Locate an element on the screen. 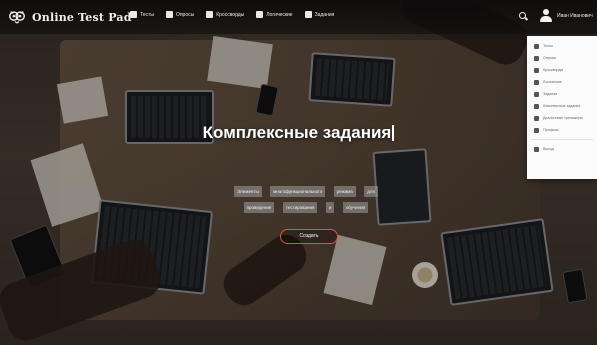  brand-link: Online Test Pad is located at coordinates (70, 17).